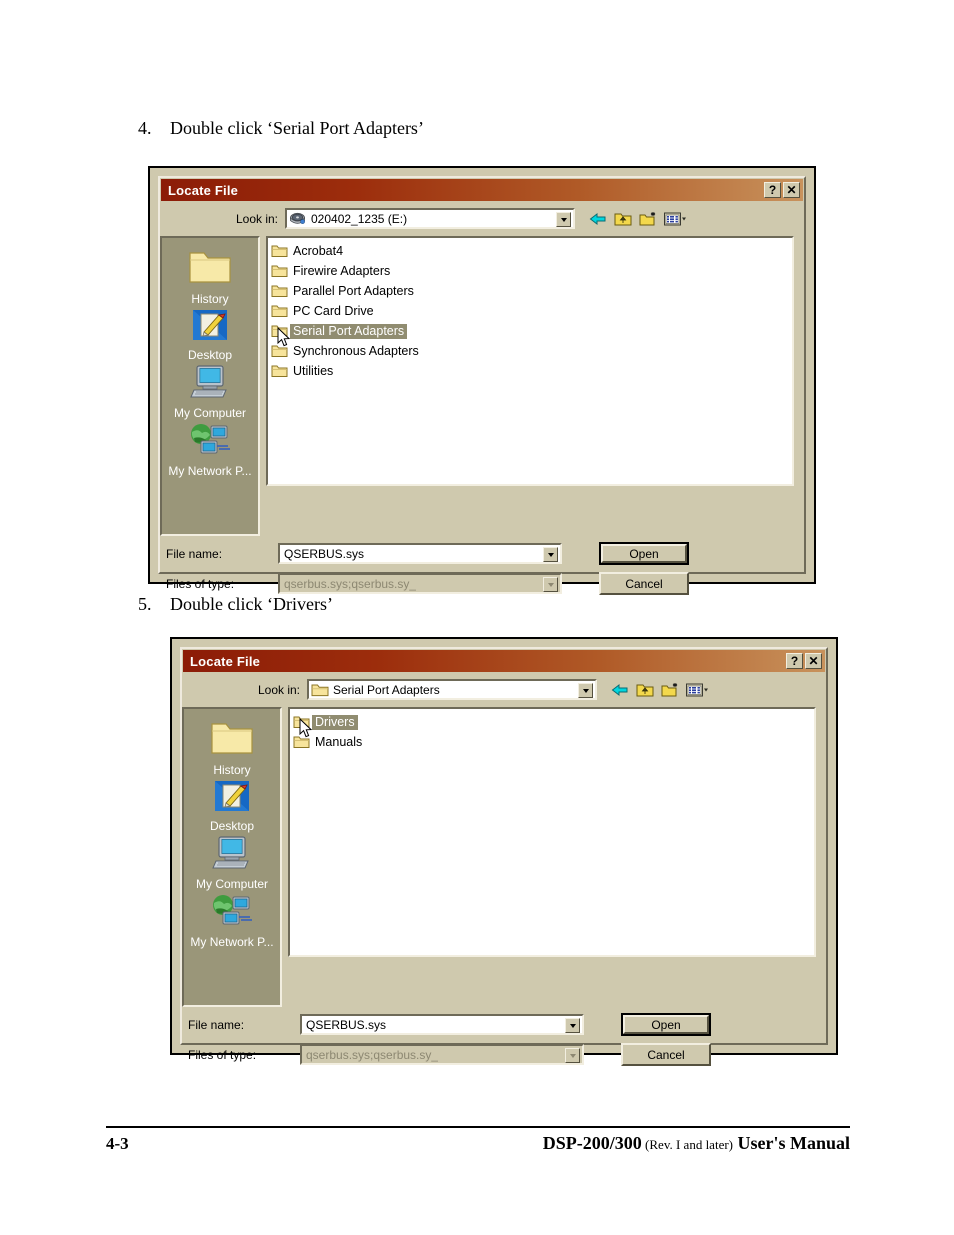  I want to click on dialog2-titlebar: Locate File ? ✕, so click(504, 661).